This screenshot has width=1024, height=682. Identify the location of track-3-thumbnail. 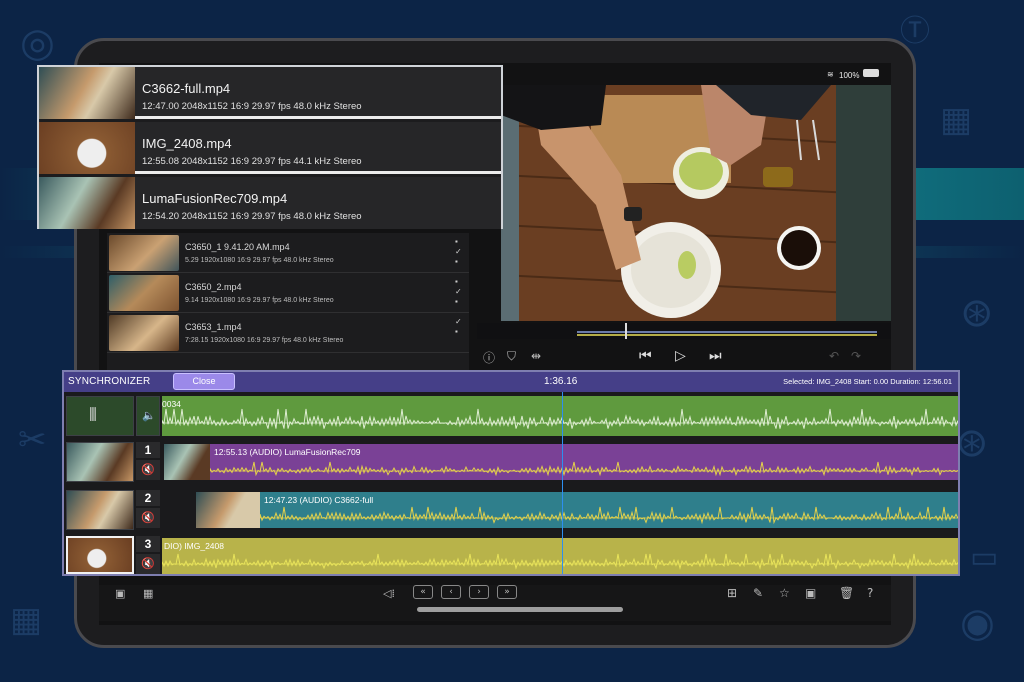
(100, 555).